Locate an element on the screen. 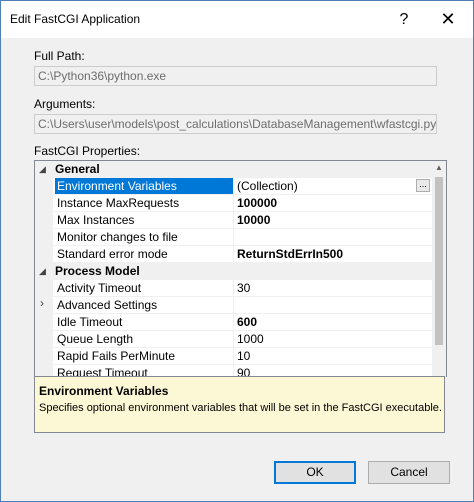 This screenshot has width=474, height=502. property-row-rapid-fails-perminute: Rapid Fails PerMinute 10 is located at coordinates (233, 356).